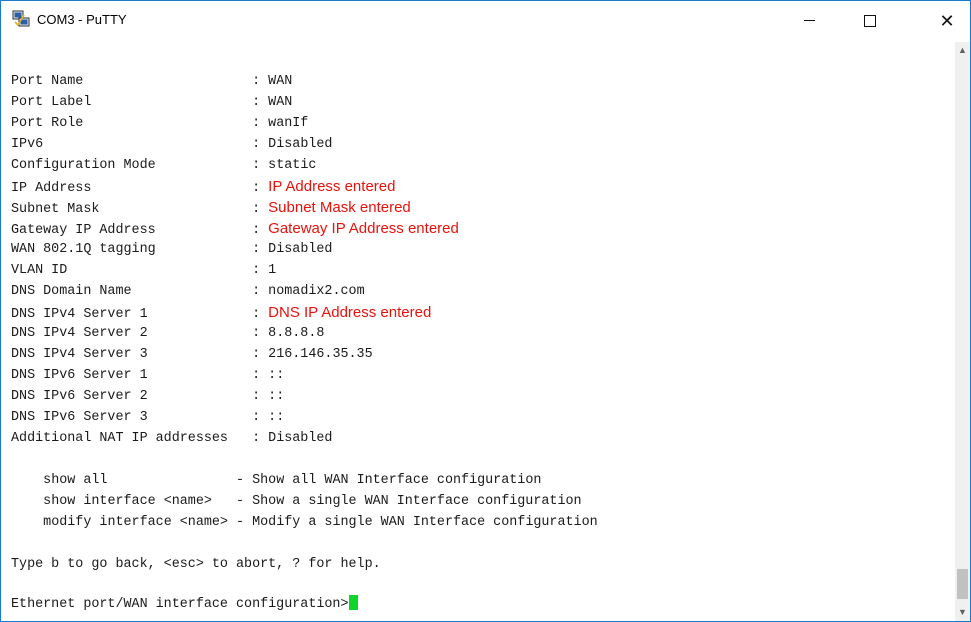  I want to click on minimize-icon, so click(809, 21).